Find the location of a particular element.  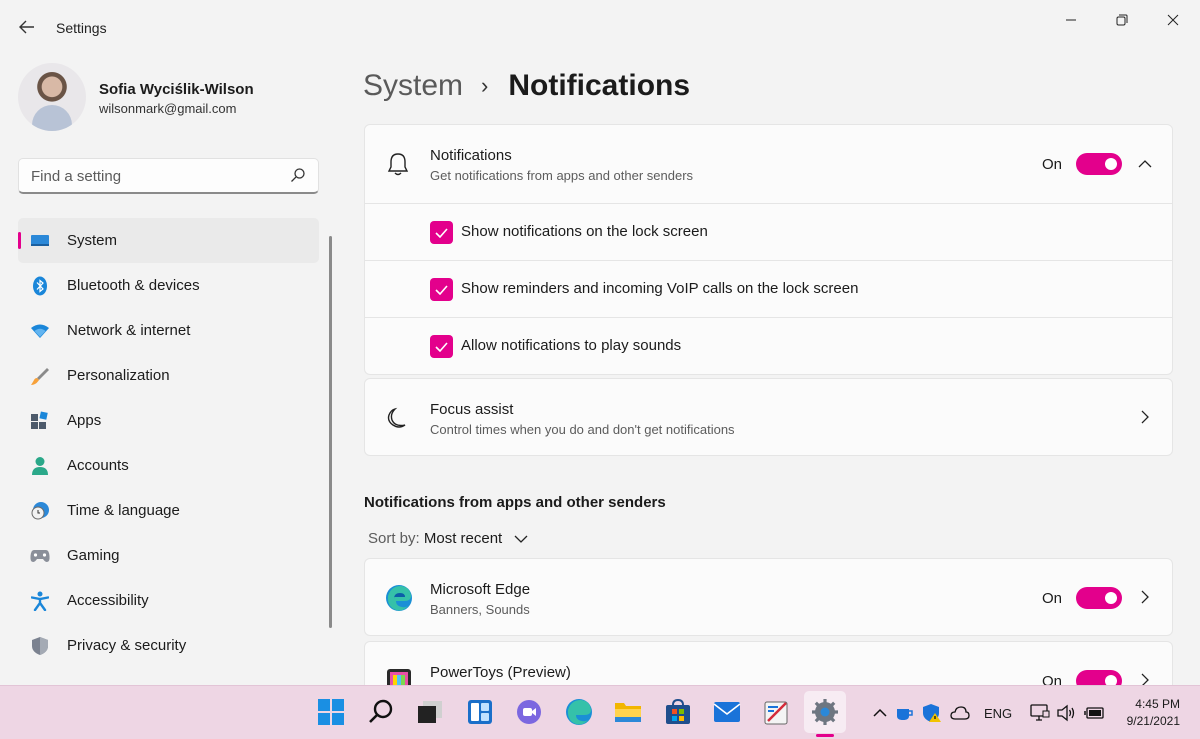

app-name: Microsoft Edge is located at coordinates (480, 589).